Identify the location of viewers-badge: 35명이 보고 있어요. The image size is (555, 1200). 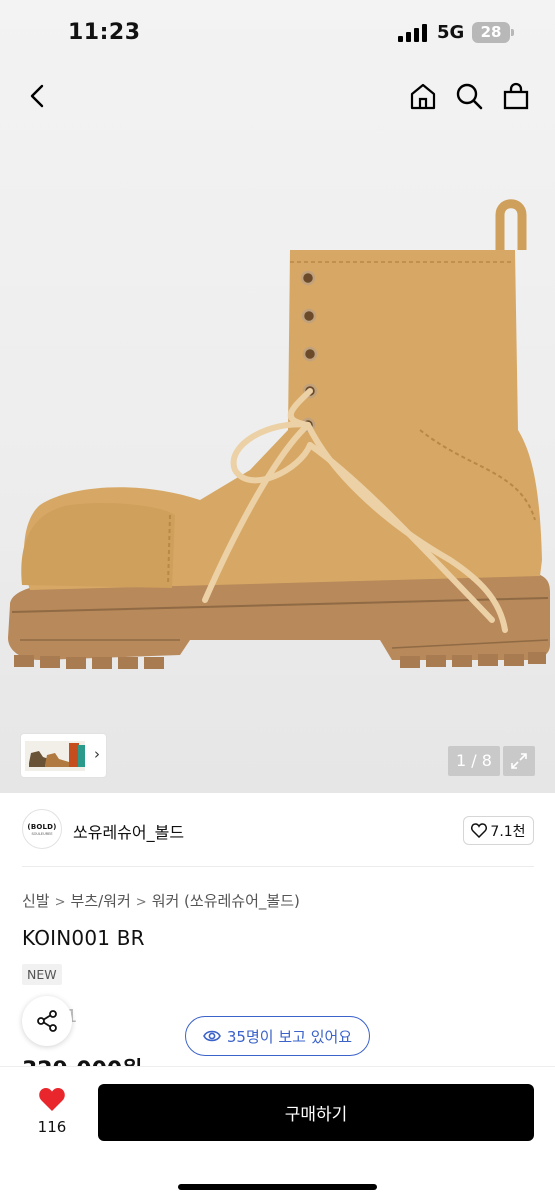
(277, 1036).